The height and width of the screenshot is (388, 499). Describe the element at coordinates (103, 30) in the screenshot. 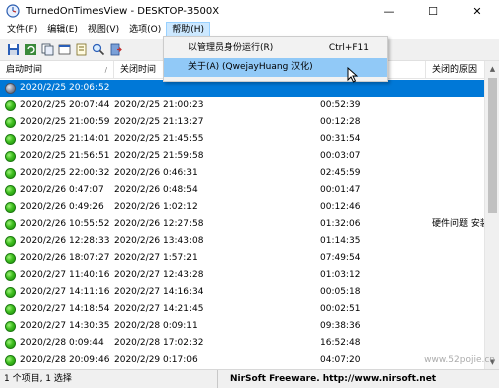

I see `menu-view: 视图(V)` at that location.